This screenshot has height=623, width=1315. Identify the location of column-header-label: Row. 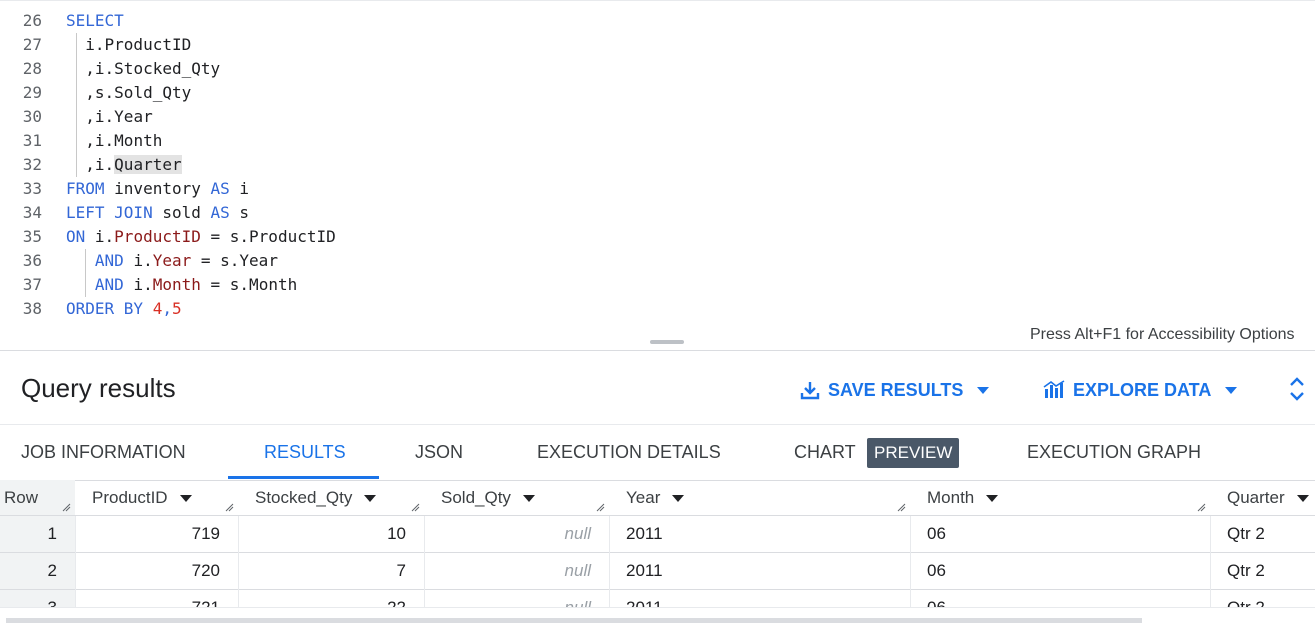
(21, 497).